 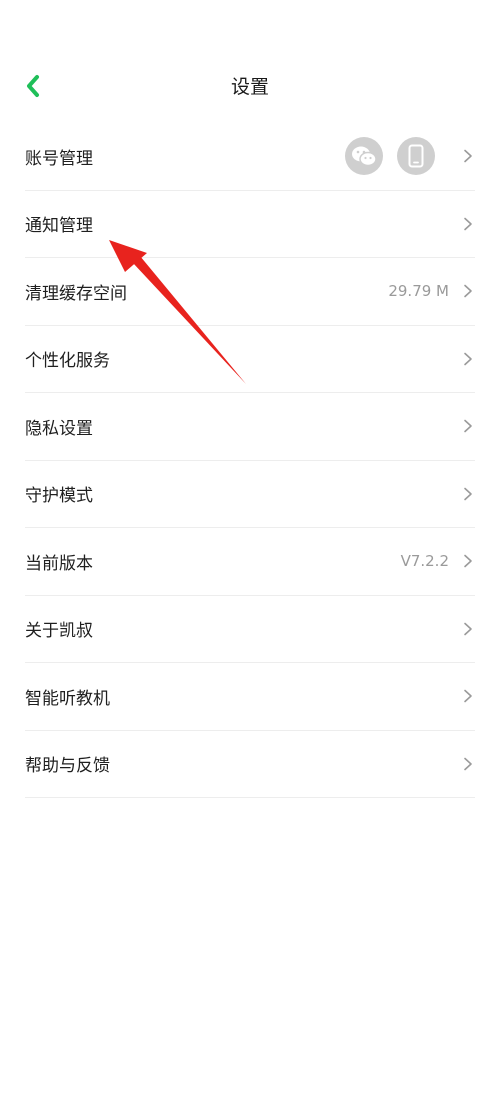 I want to click on settings-item-device: 智能听教机, so click(x=250, y=697).